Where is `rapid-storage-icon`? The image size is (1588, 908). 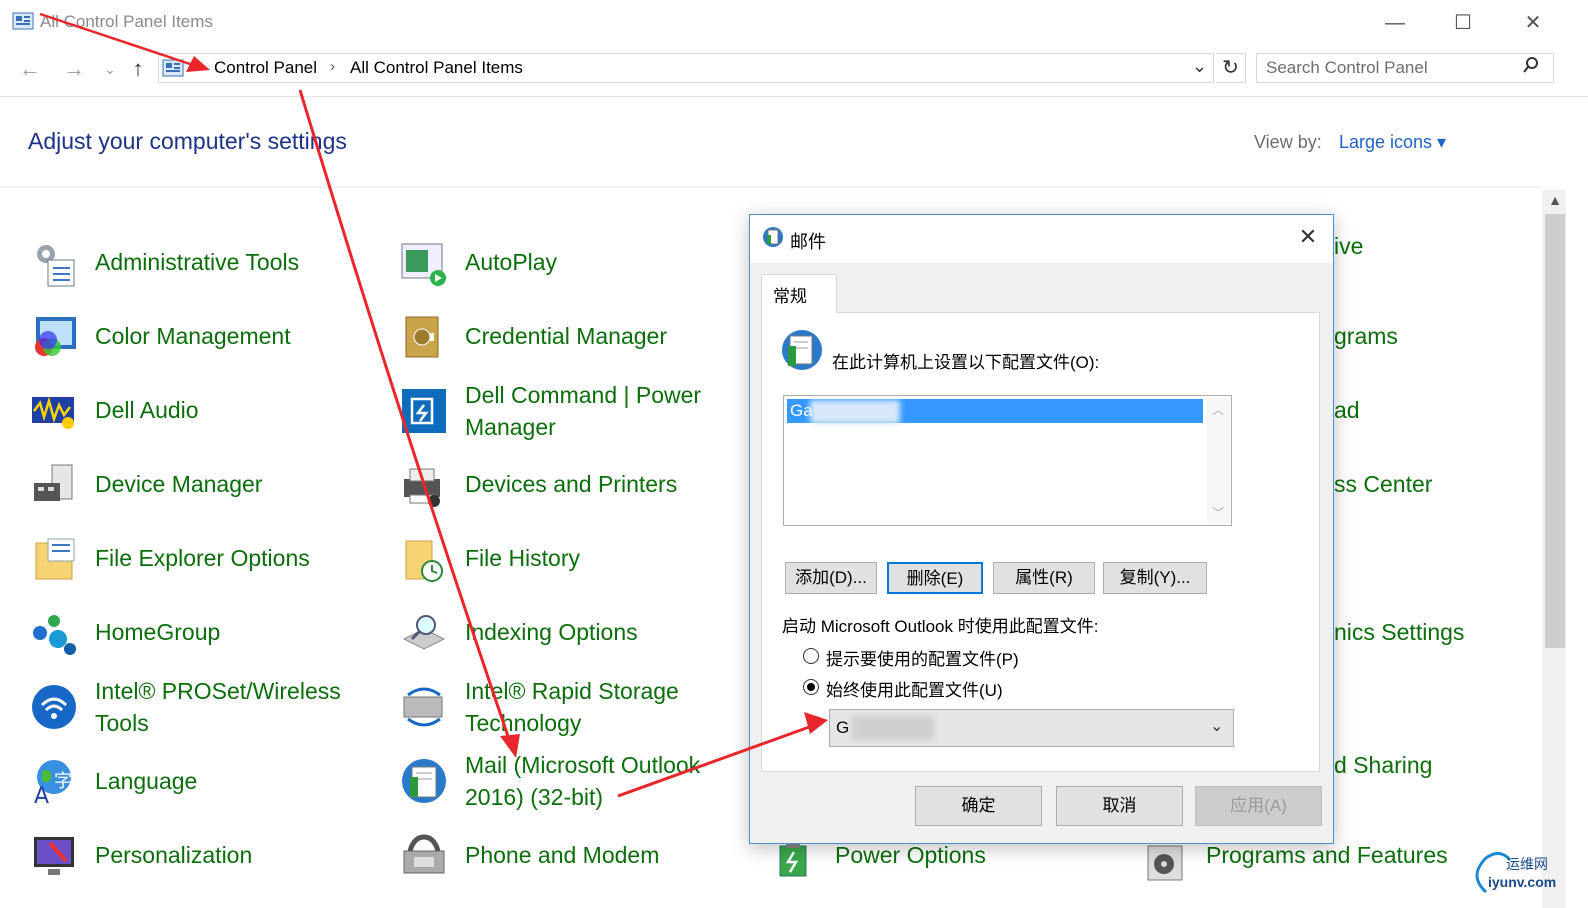 rapid-storage-icon is located at coordinates (424, 707).